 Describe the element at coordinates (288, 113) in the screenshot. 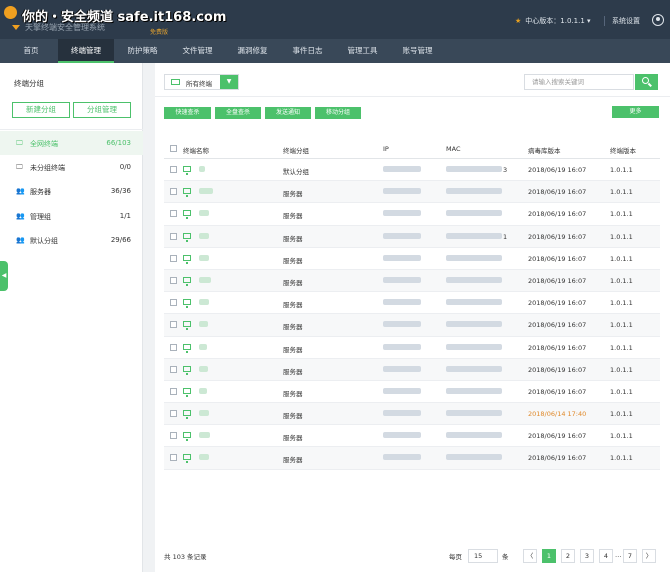

I see `send-notice-button: 发送通知` at that location.